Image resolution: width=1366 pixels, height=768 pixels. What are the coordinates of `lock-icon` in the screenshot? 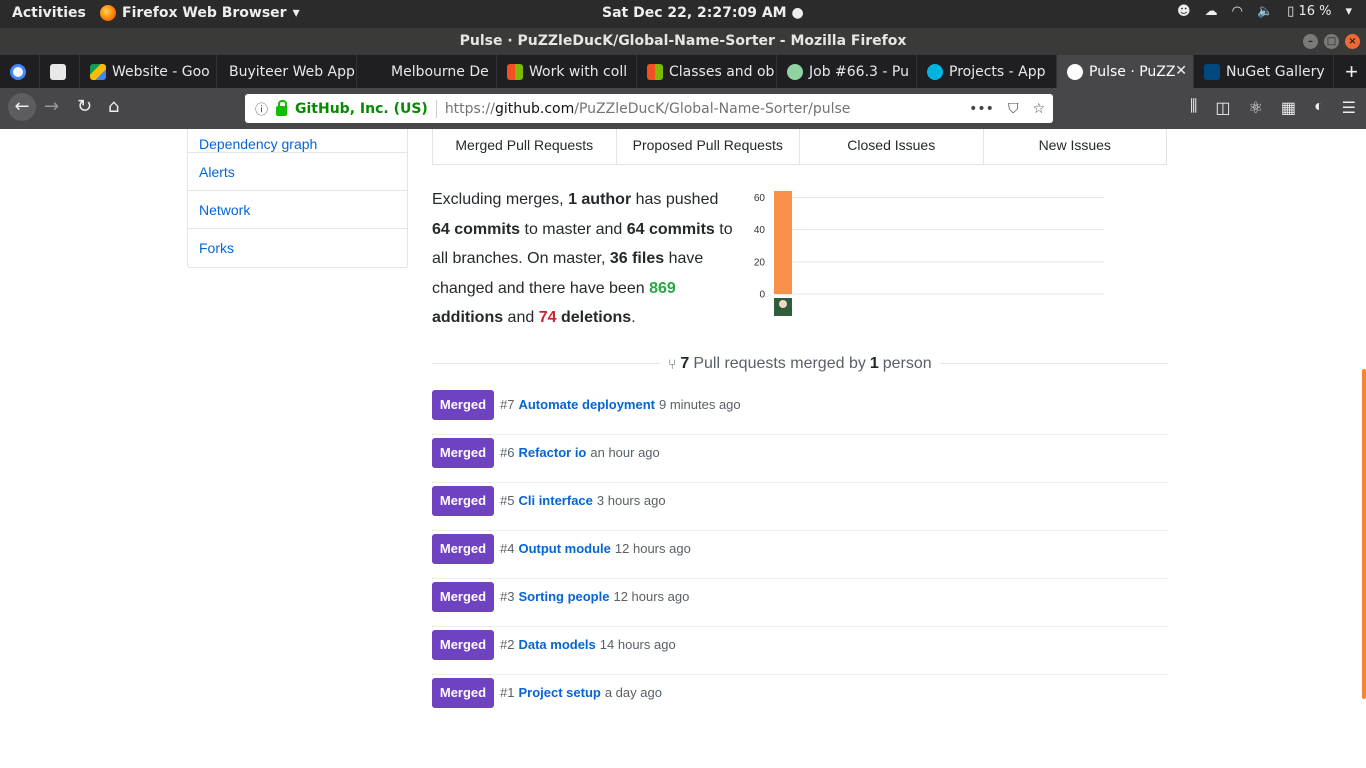 It's located at (282, 107).